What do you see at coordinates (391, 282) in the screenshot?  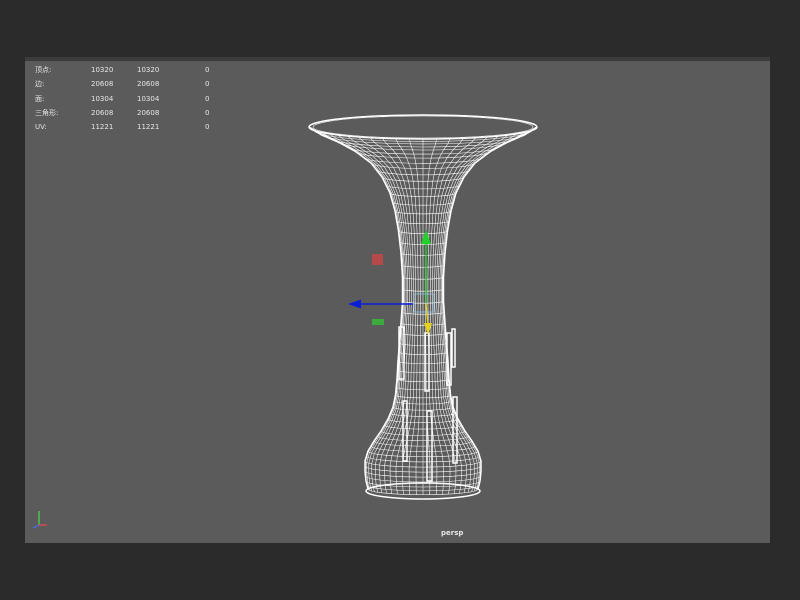 I see `move-manipulator` at bounding box center [391, 282].